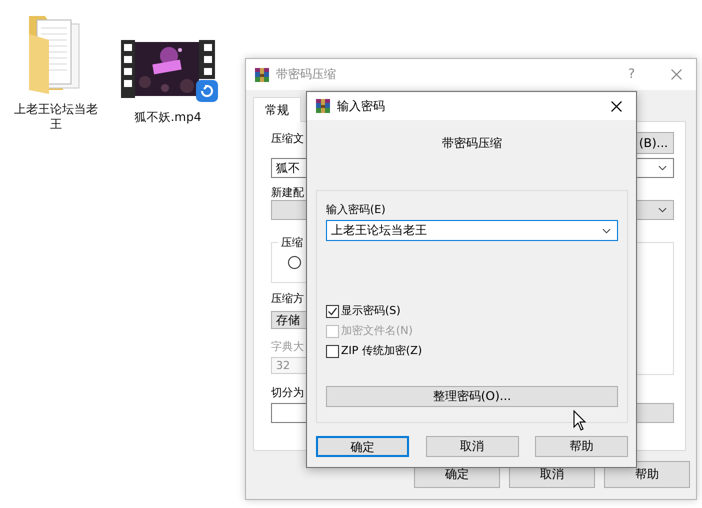  What do you see at coordinates (277, 109) in the screenshot?
I see `tab: 常规` at bounding box center [277, 109].